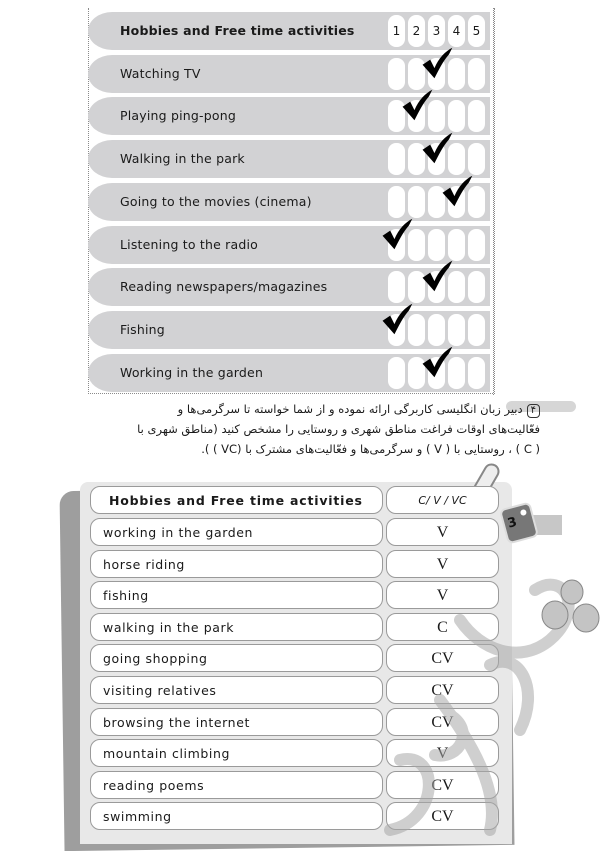  What do you see at coordinates (236, 626) in the screenshot?
I see `activity-cell: walking in the park` at bounding box center [236, 626].